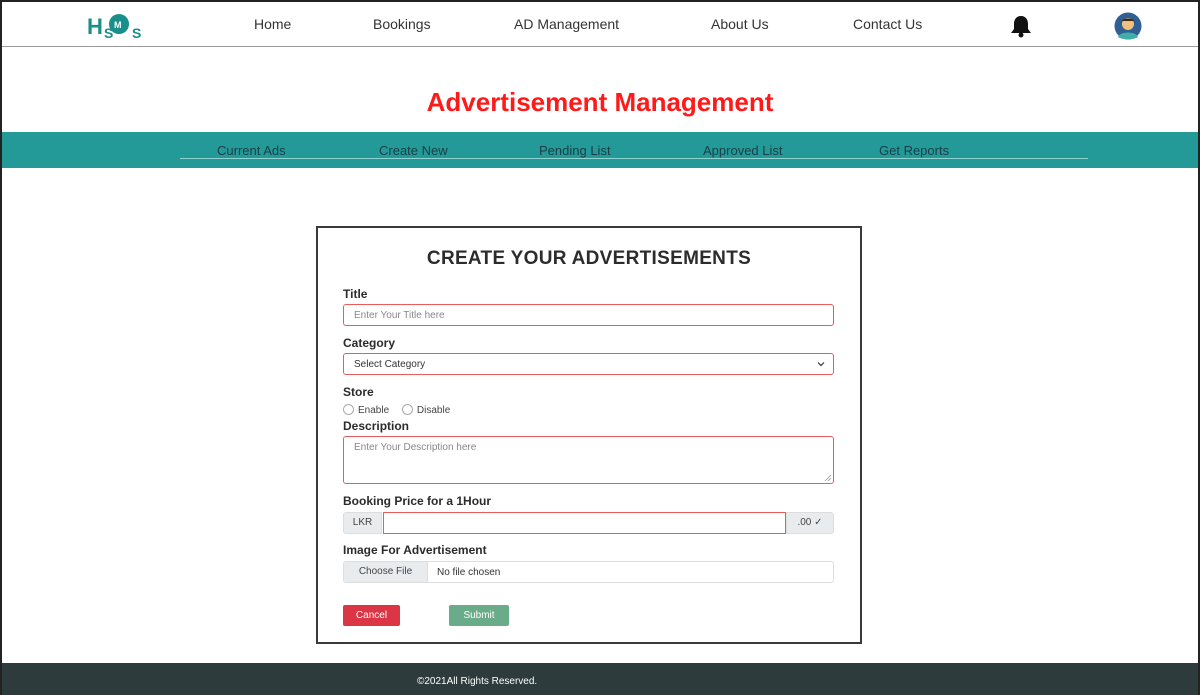 The height and width of the screenshot is (695, 1200). I want to click on nav-bookings: Bookings, so click(402, 24).